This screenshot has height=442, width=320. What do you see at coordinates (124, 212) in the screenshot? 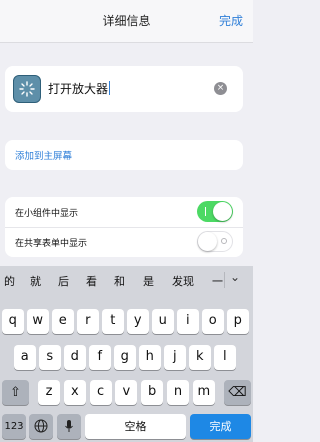
I see `widget-toggle-row: 在小组件中显示` at bounding box center [124, 212].